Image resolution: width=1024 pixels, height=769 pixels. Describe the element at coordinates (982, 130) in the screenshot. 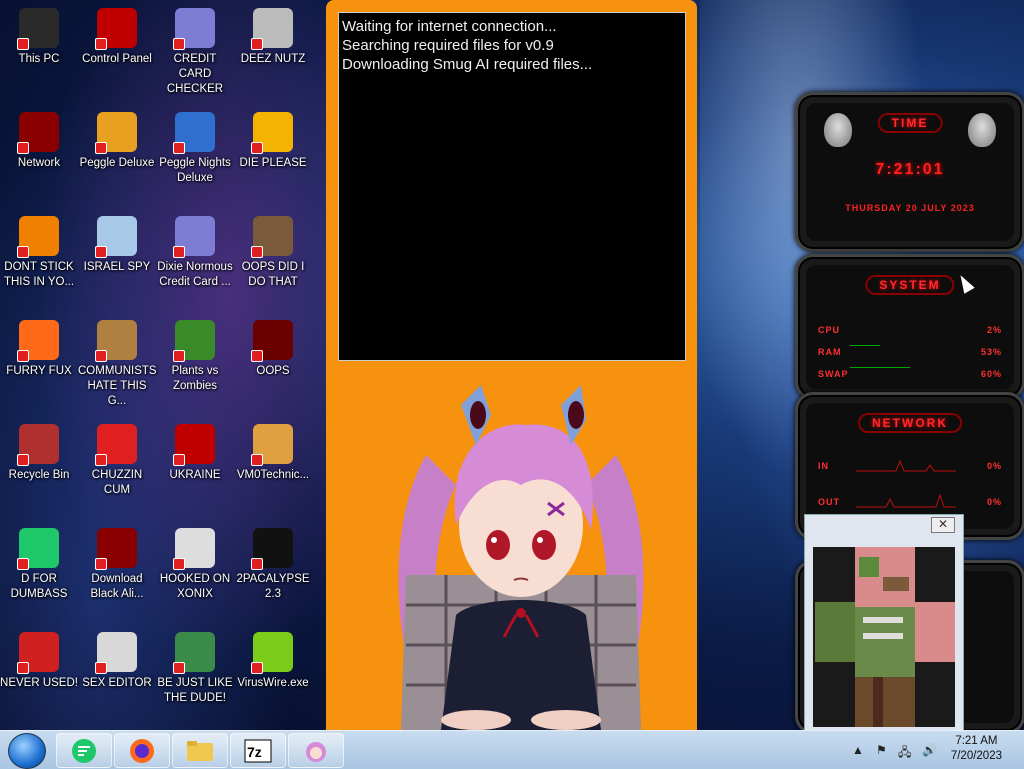

I see `alien-head-icon` at that location.